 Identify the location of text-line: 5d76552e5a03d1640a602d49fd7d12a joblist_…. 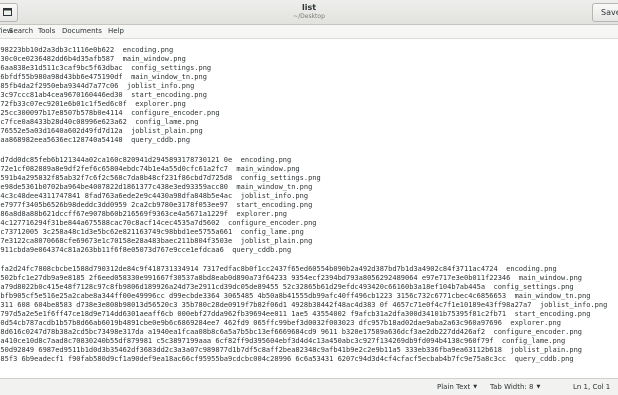
(101, 131).